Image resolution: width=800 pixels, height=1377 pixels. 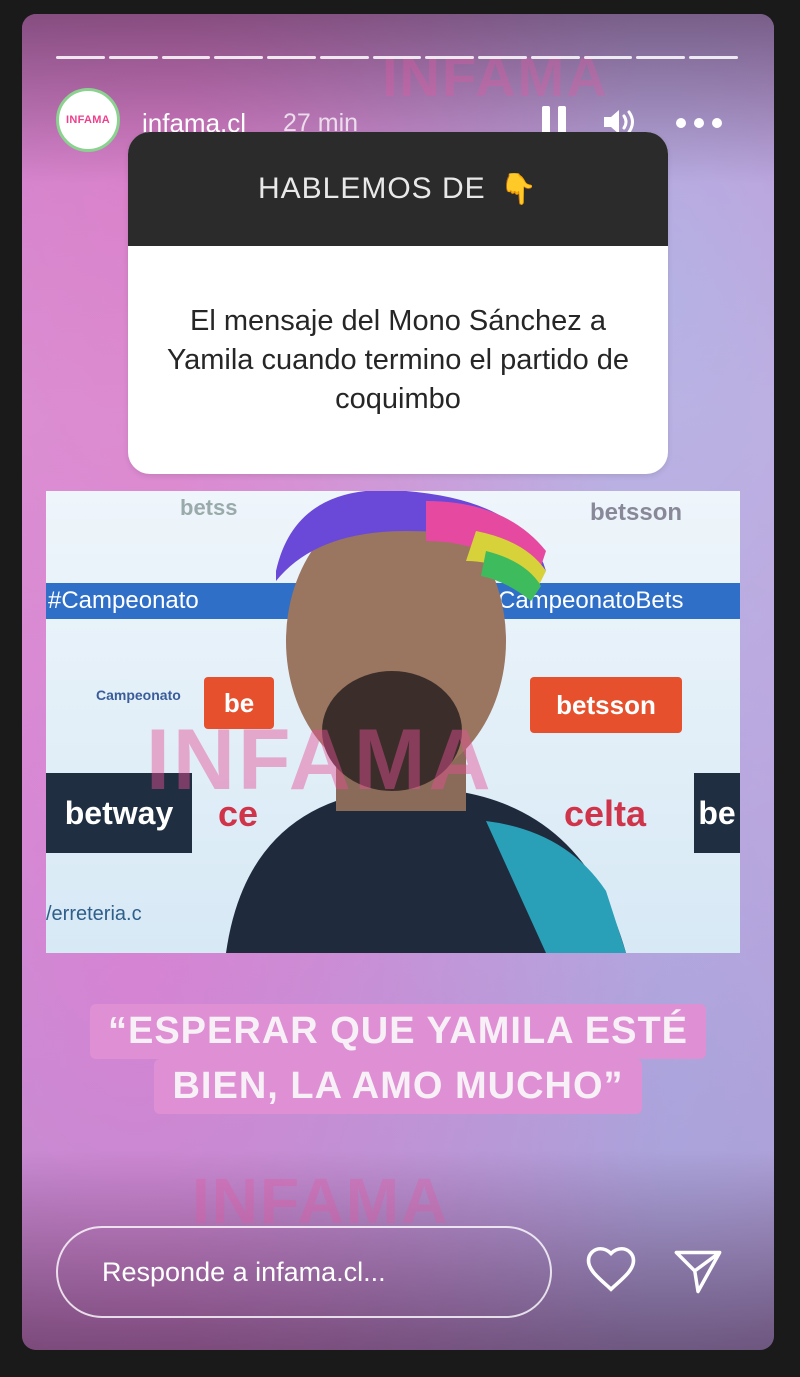 What do you see at coordinates (94, 914) in the screenshot?
I see `sponsor-ferreteria: /erreteria.c` at bounding box center [94, 914].